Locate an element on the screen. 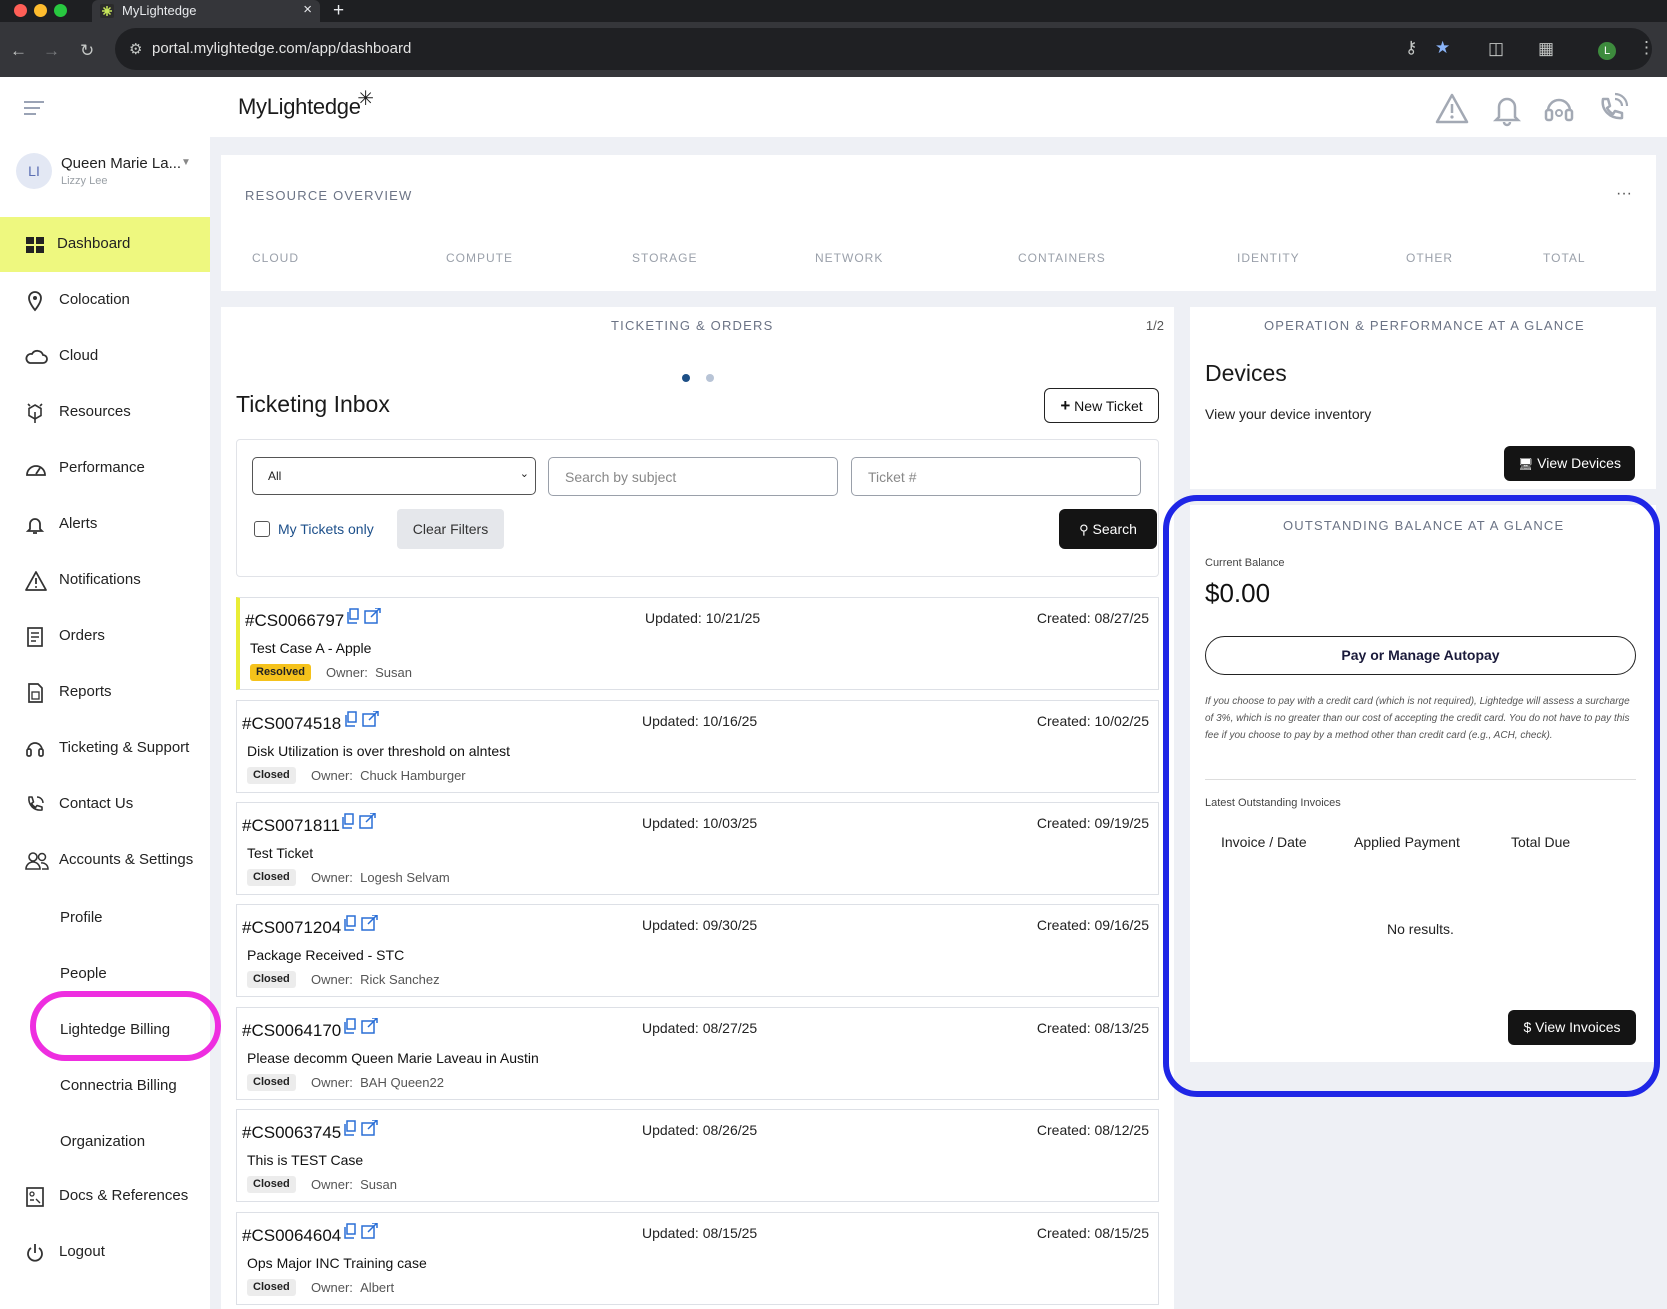 Image resolution: width=1667 pixels, height=1309 pixels. password-key-icon: ⚷ is located at coordinates (1411, 48).